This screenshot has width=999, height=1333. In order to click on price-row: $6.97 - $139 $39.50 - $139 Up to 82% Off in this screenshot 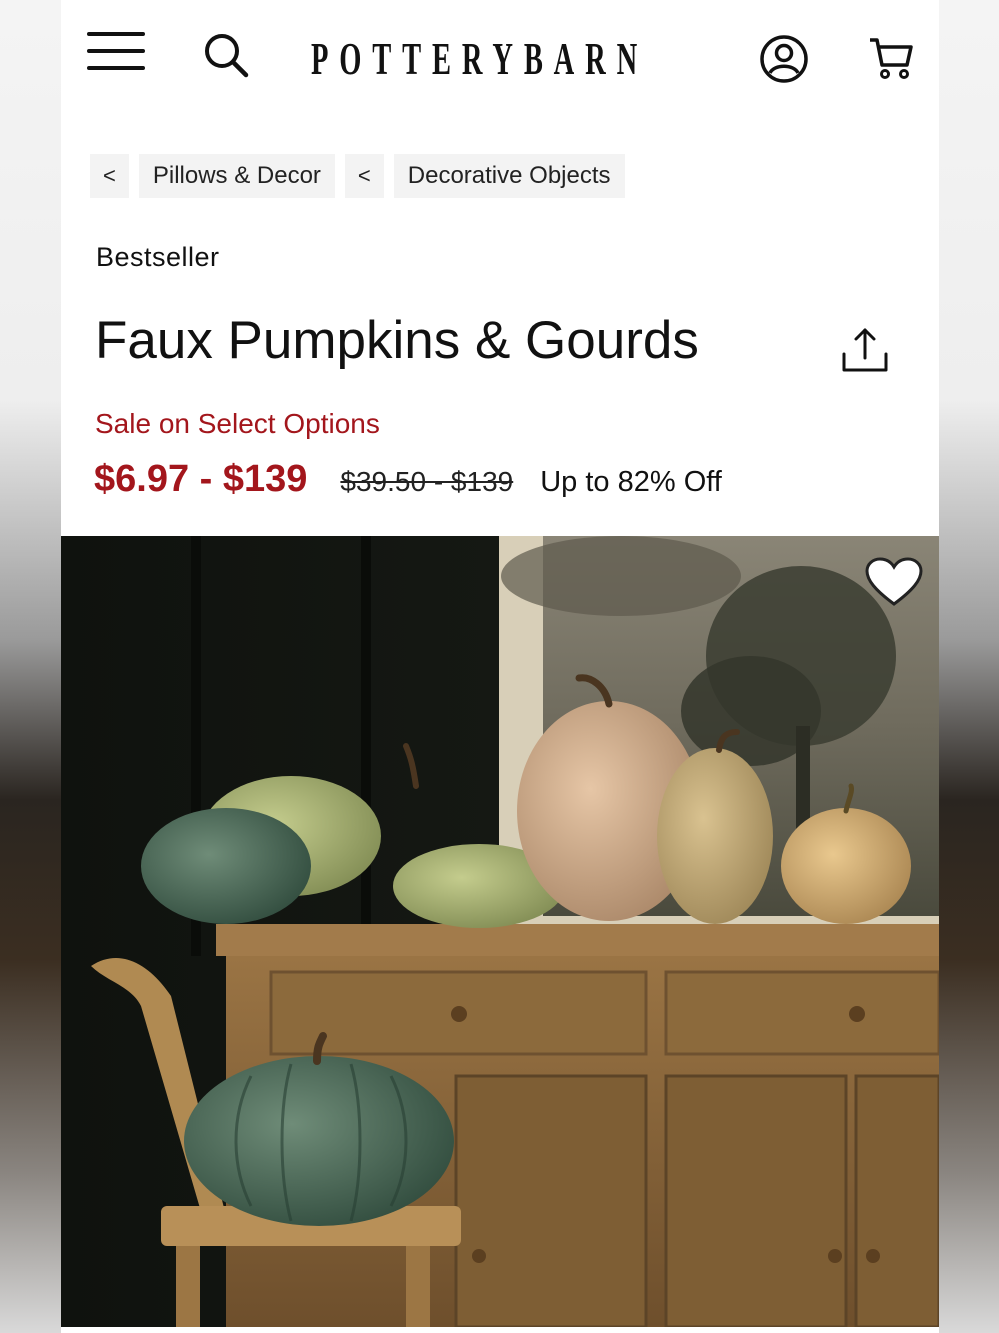, I will do `click(408, 479)`.